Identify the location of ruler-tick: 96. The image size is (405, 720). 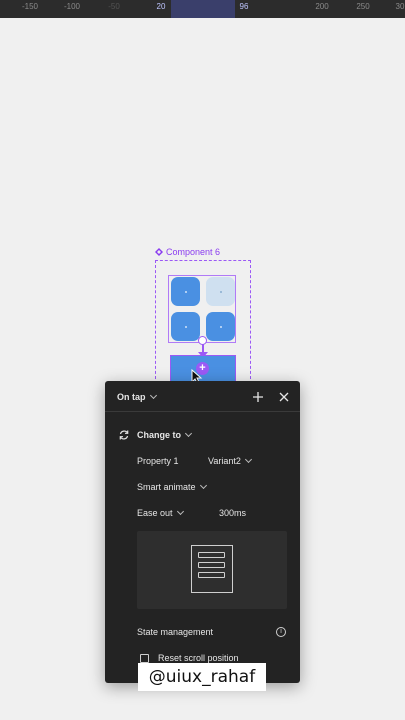
(244, 6).